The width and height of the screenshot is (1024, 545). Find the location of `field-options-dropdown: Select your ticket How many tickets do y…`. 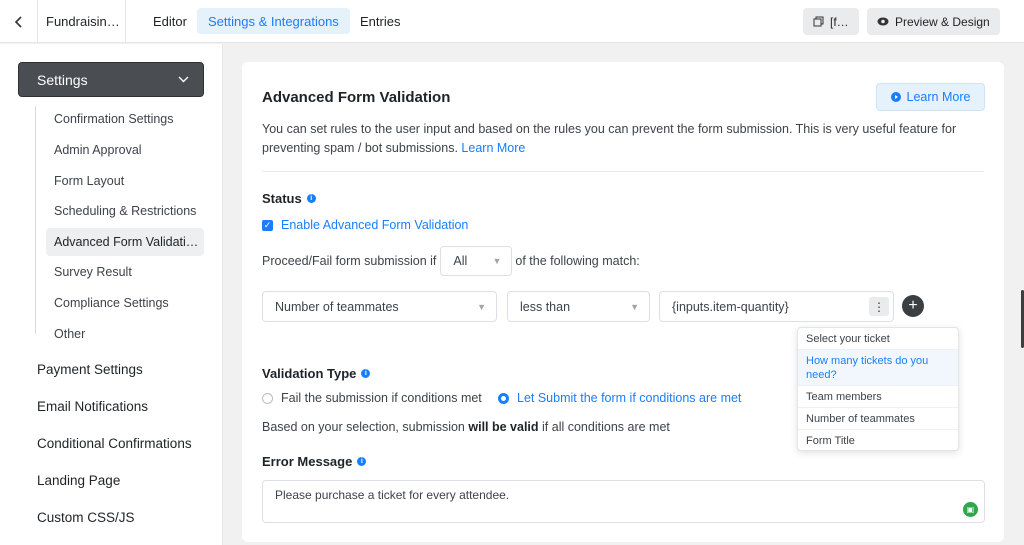

field-options-dropdown: Select your ticket How many tickets do y… is located at coordinates (878, 389).